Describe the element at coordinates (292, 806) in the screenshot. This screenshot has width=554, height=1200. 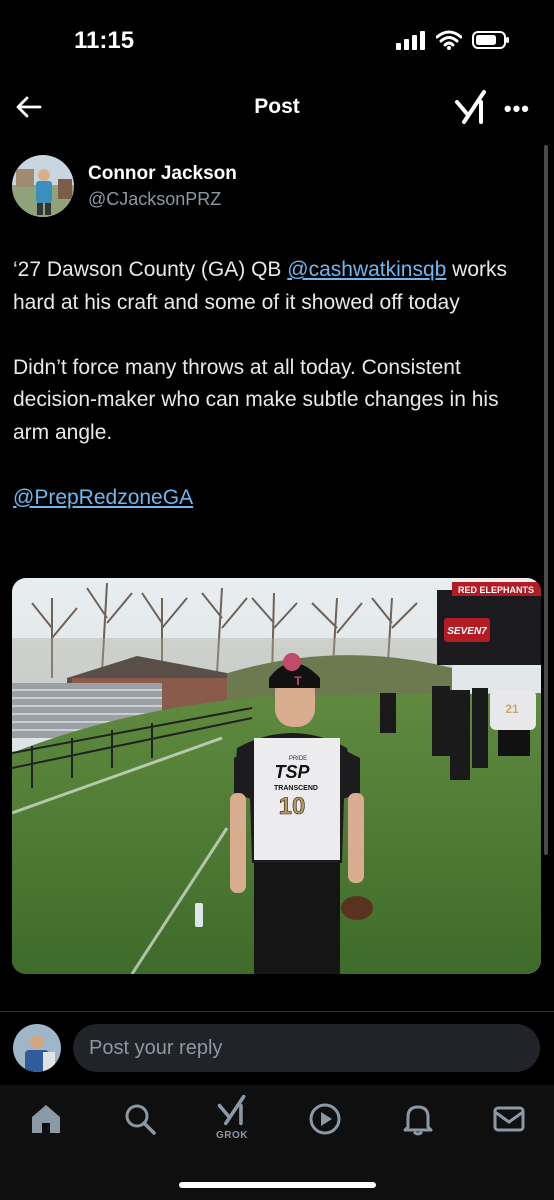
I see `jersey-number: 10` at that location.